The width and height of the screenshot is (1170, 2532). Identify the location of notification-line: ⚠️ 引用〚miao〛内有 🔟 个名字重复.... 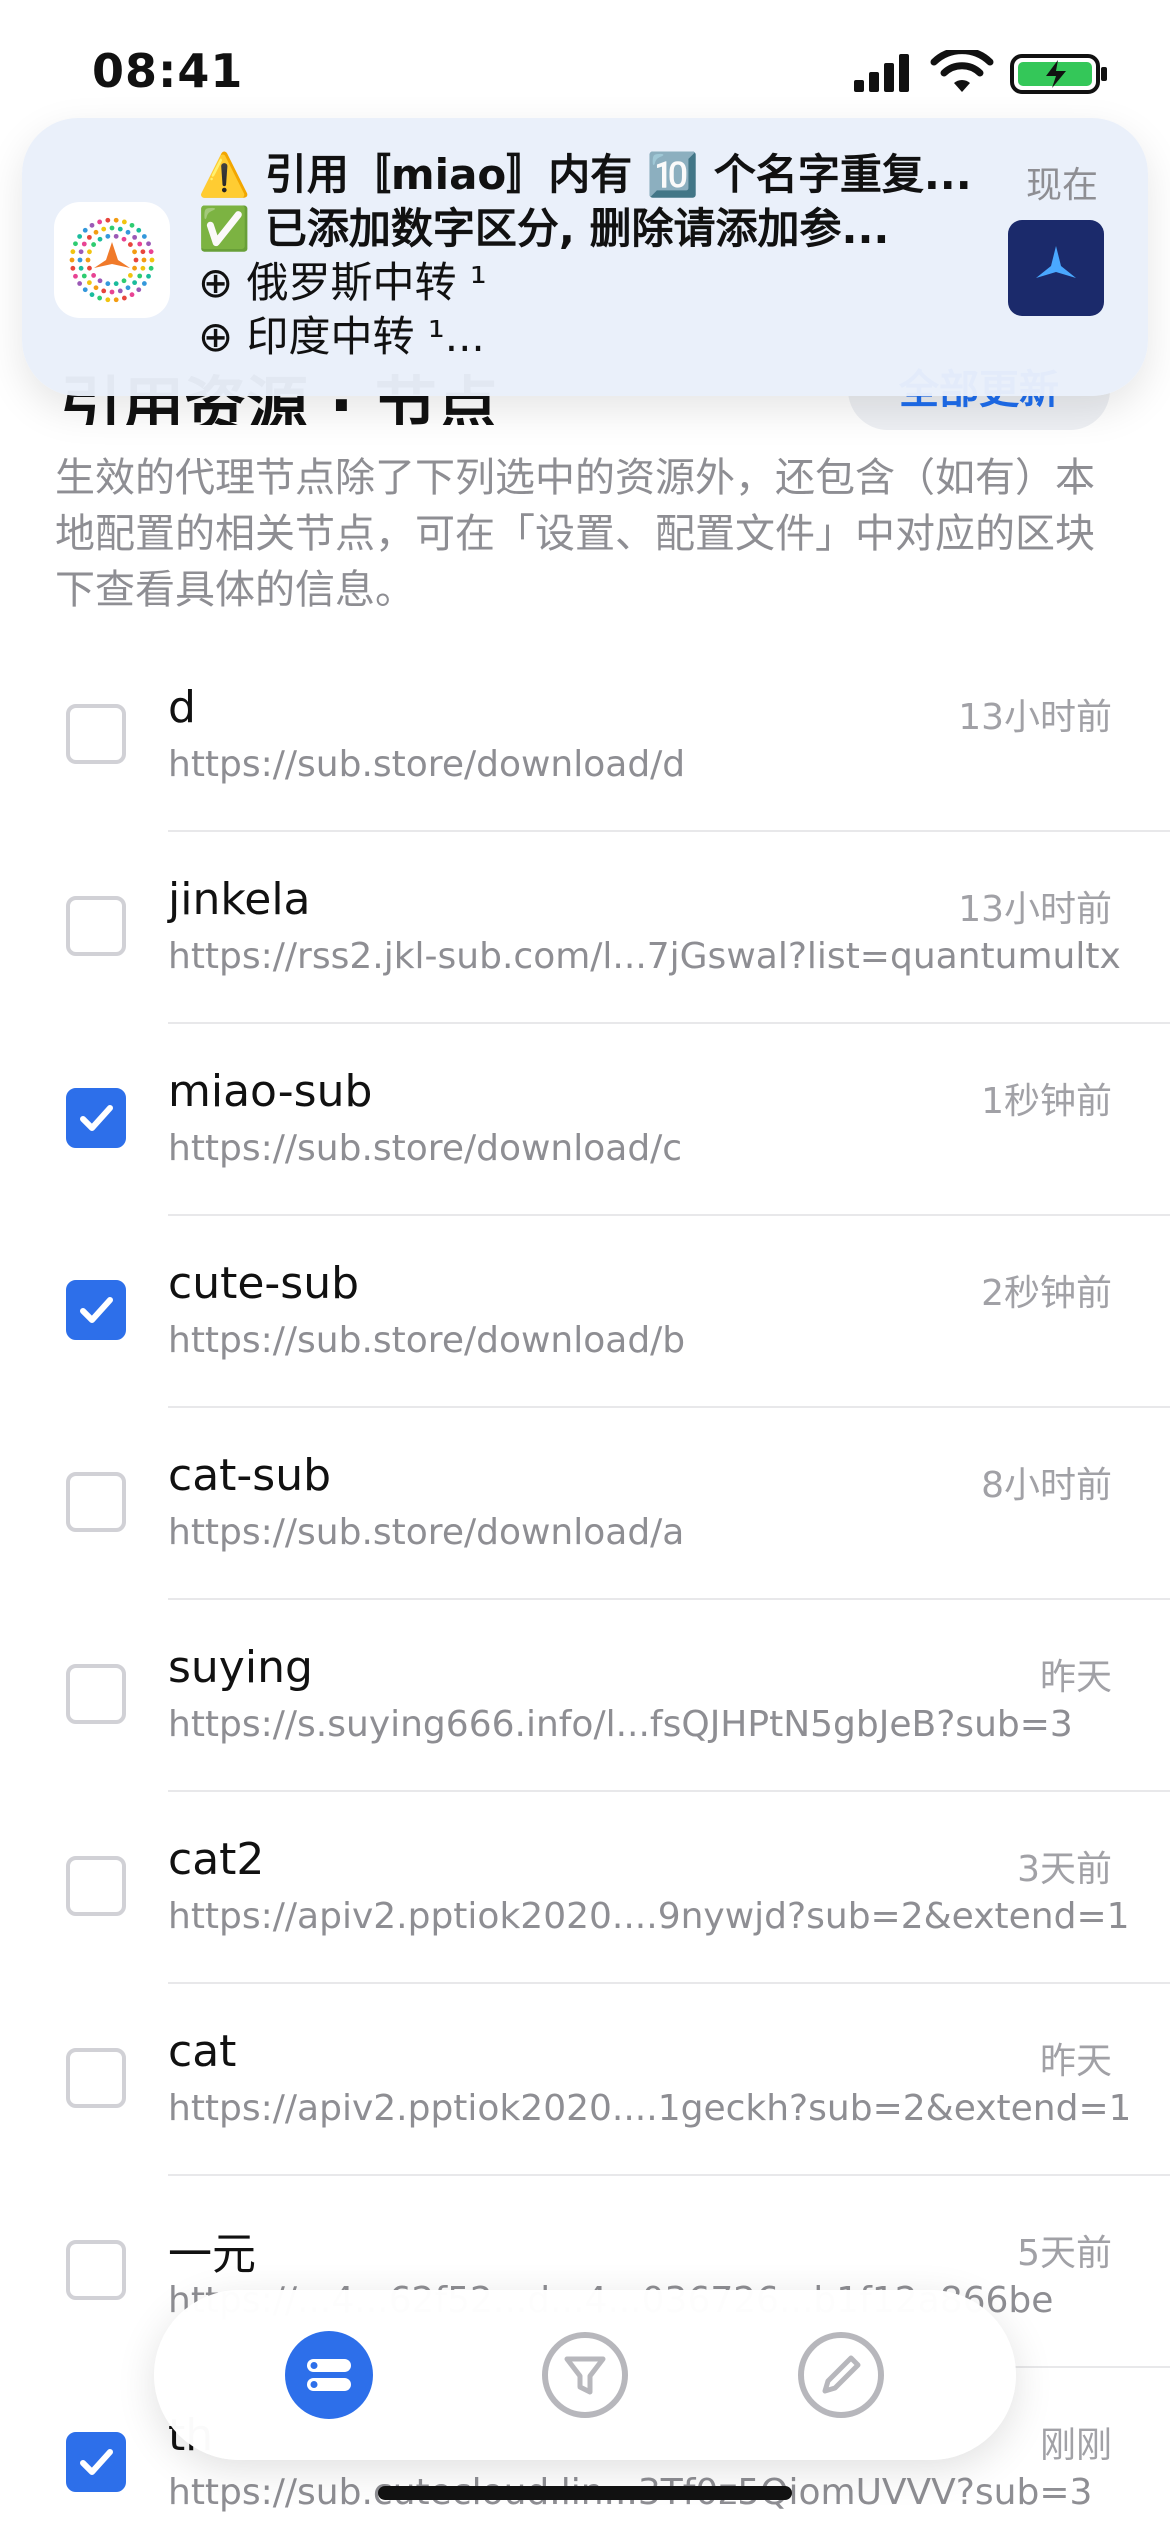
(585, 174).